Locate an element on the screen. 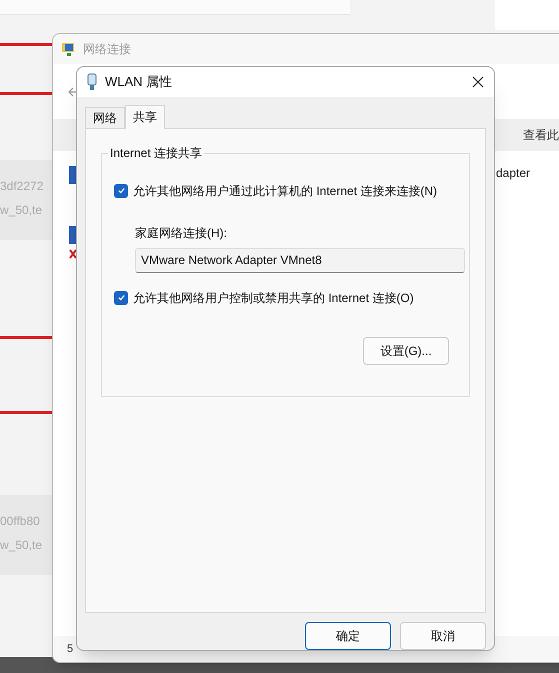  home-network-field: VMware Network Adapter VMnet8 is located at coordinates (300, 260).